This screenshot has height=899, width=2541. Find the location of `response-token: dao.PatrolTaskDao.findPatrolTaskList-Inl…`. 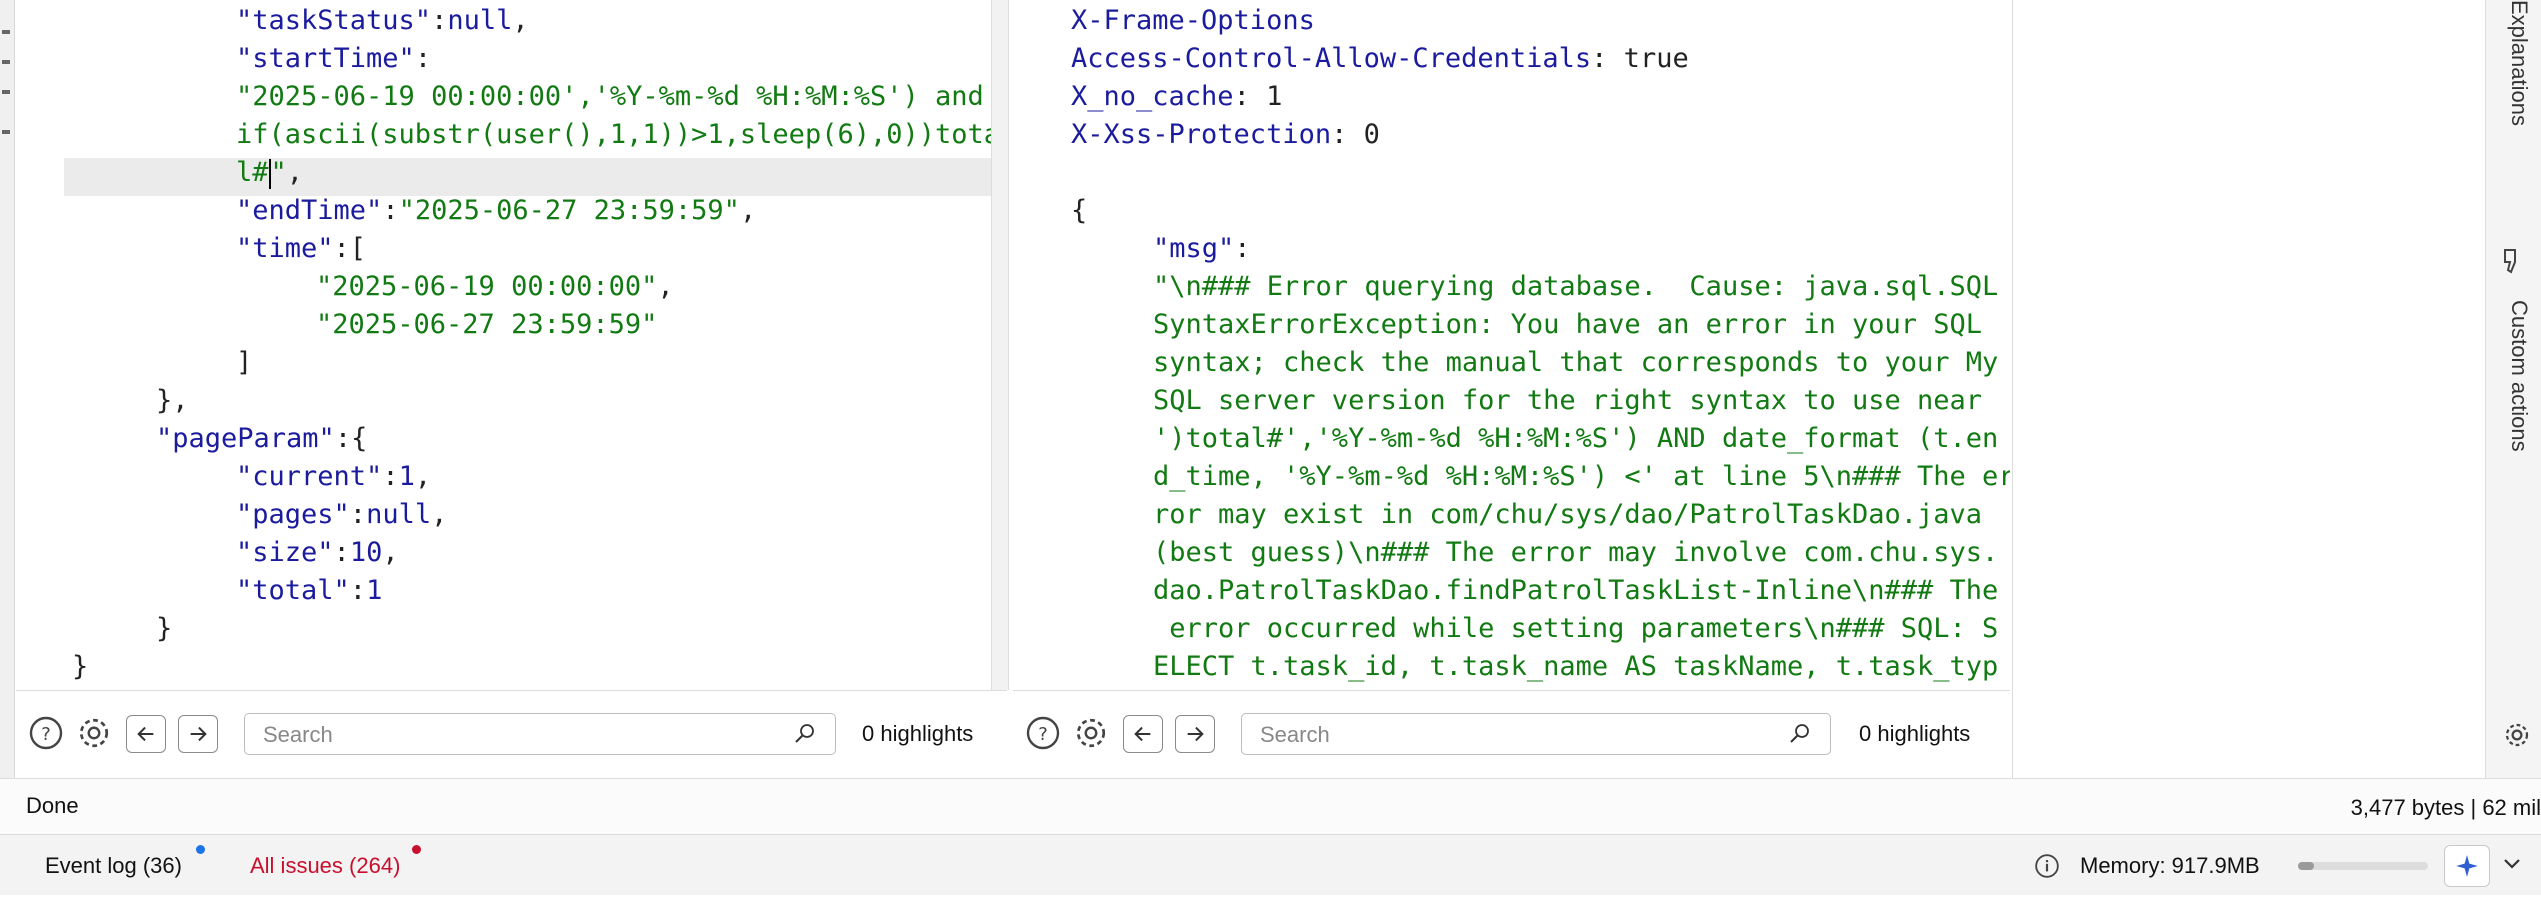

response-token: dao.PatrolTaskDao.findPatrolTaskList-Inl… is located at coordinates (1576, 590).